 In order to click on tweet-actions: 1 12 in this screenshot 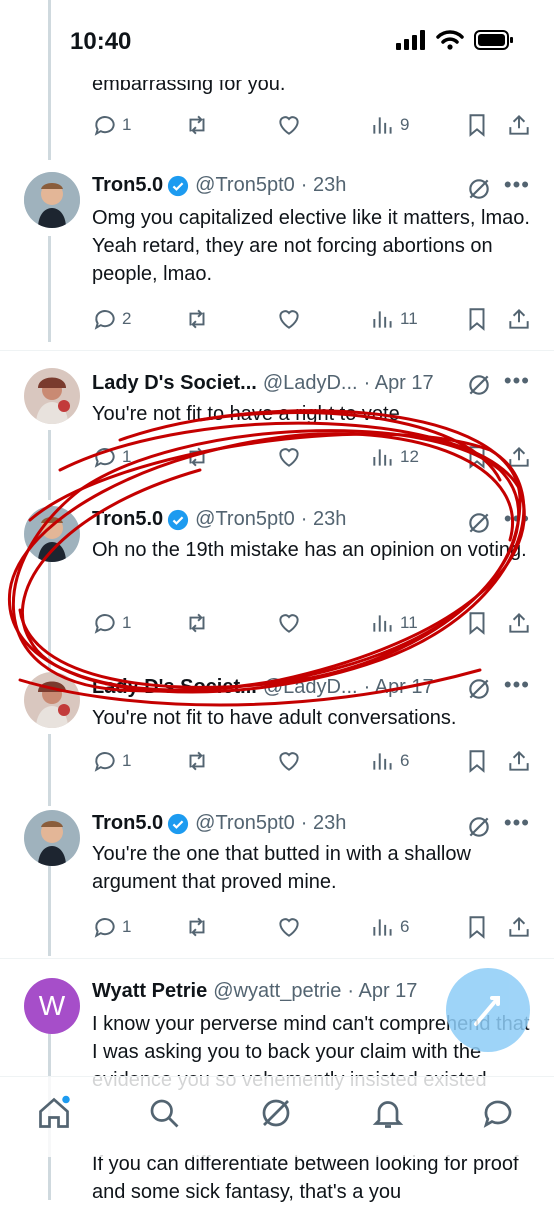, I will do `click(312, 459)`.